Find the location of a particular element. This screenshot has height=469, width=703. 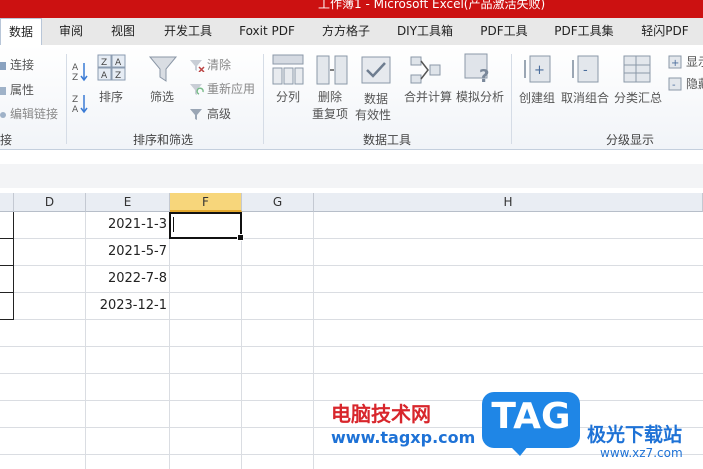

tab-qingshan-pdf: 轻闪PDF is located at coordinates (665, 31).